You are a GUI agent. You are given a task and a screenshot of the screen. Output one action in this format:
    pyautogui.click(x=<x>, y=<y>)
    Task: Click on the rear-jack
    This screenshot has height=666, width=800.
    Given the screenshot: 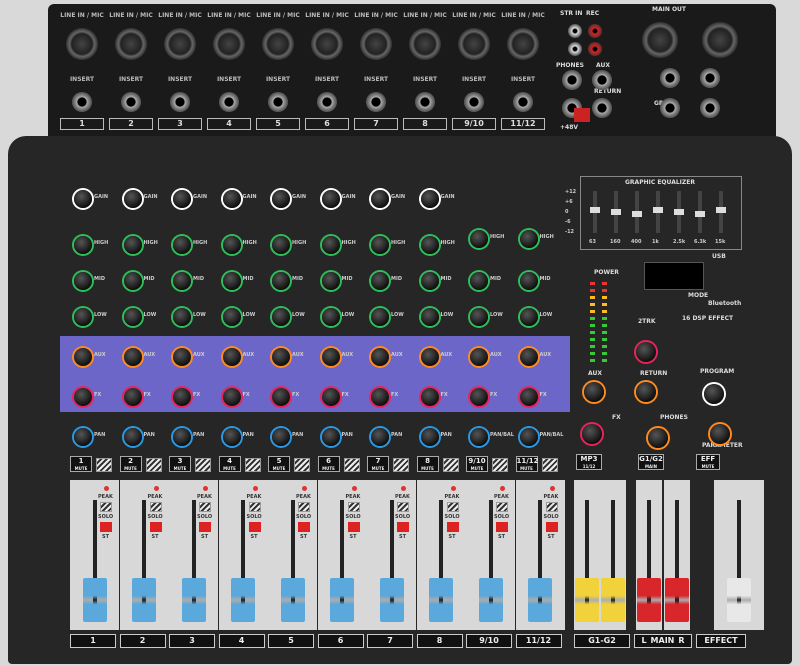 What is the action you would take?
    pyautogui.click(x=602, y=80)
    